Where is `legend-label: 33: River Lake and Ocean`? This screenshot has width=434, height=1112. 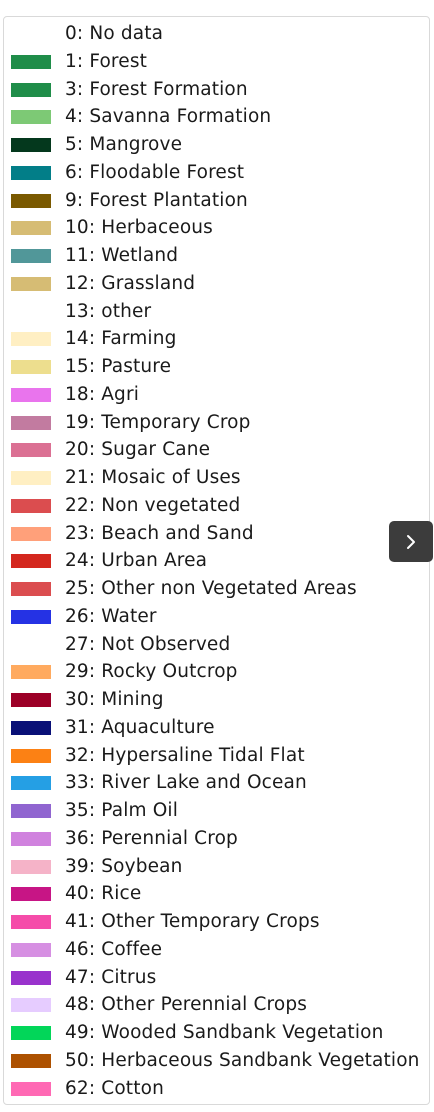 legend-label: 33: River Lake and Ocean is located at coordinates (186, 783).